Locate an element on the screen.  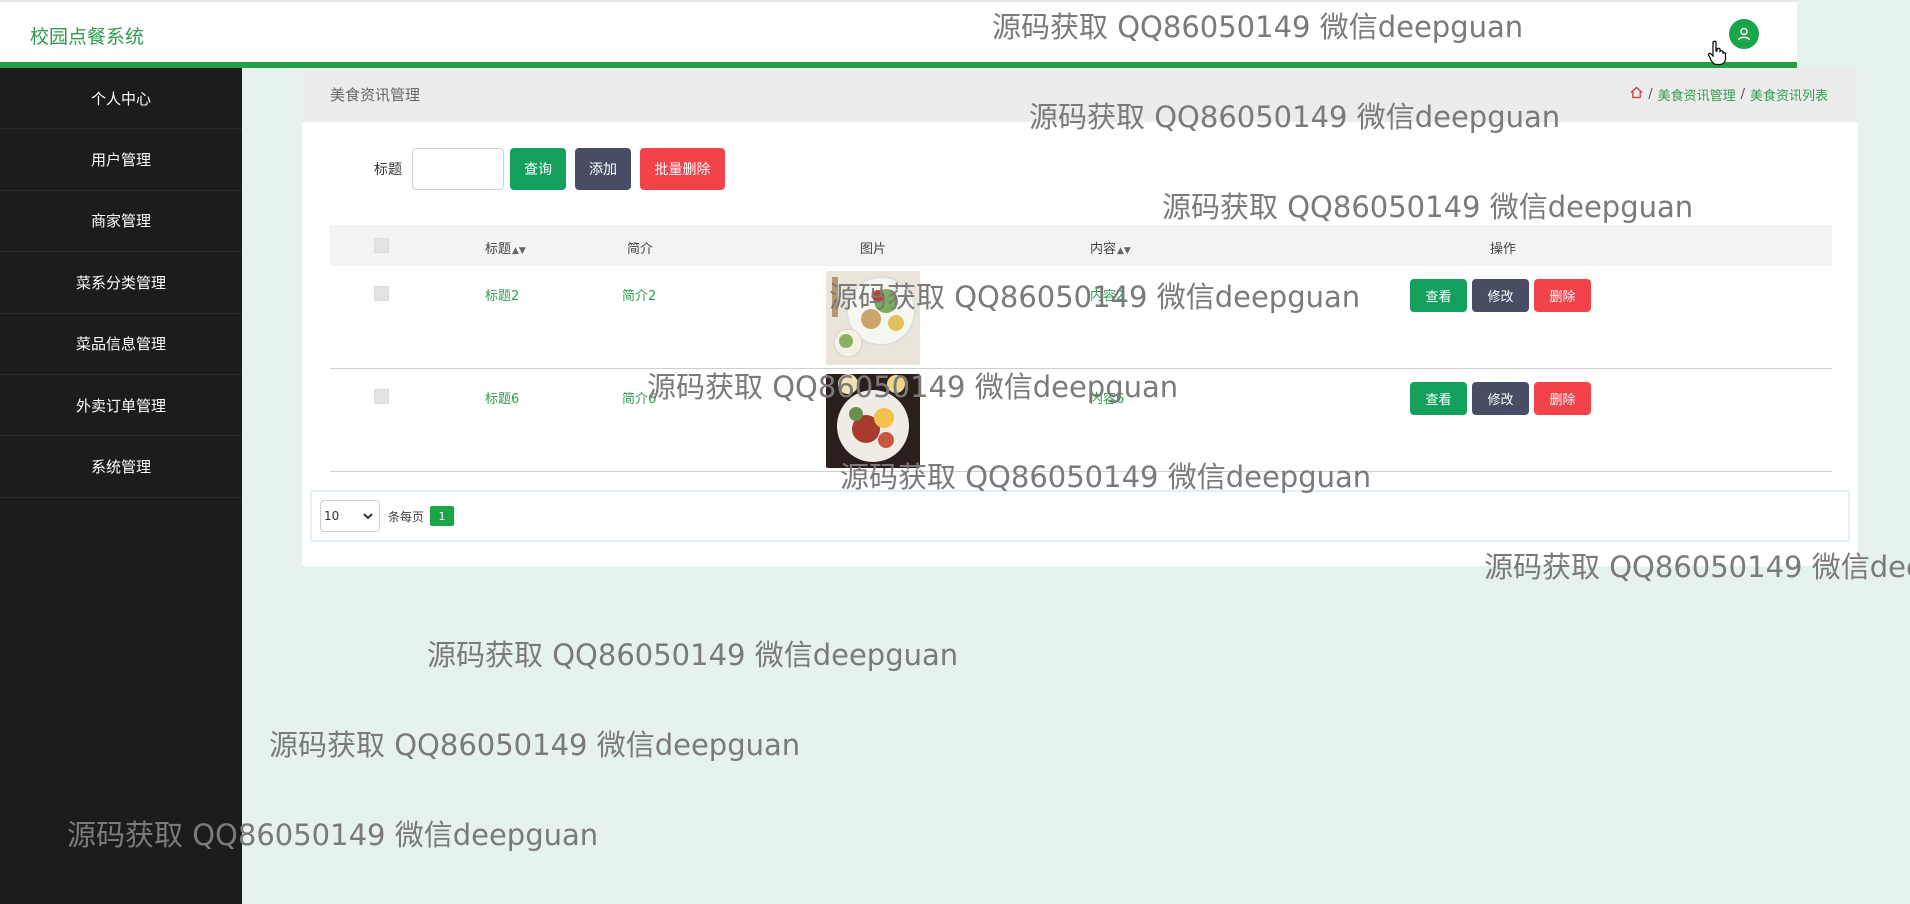
batch-delete-button: 批量删除 is located at coordinates (682, 169).